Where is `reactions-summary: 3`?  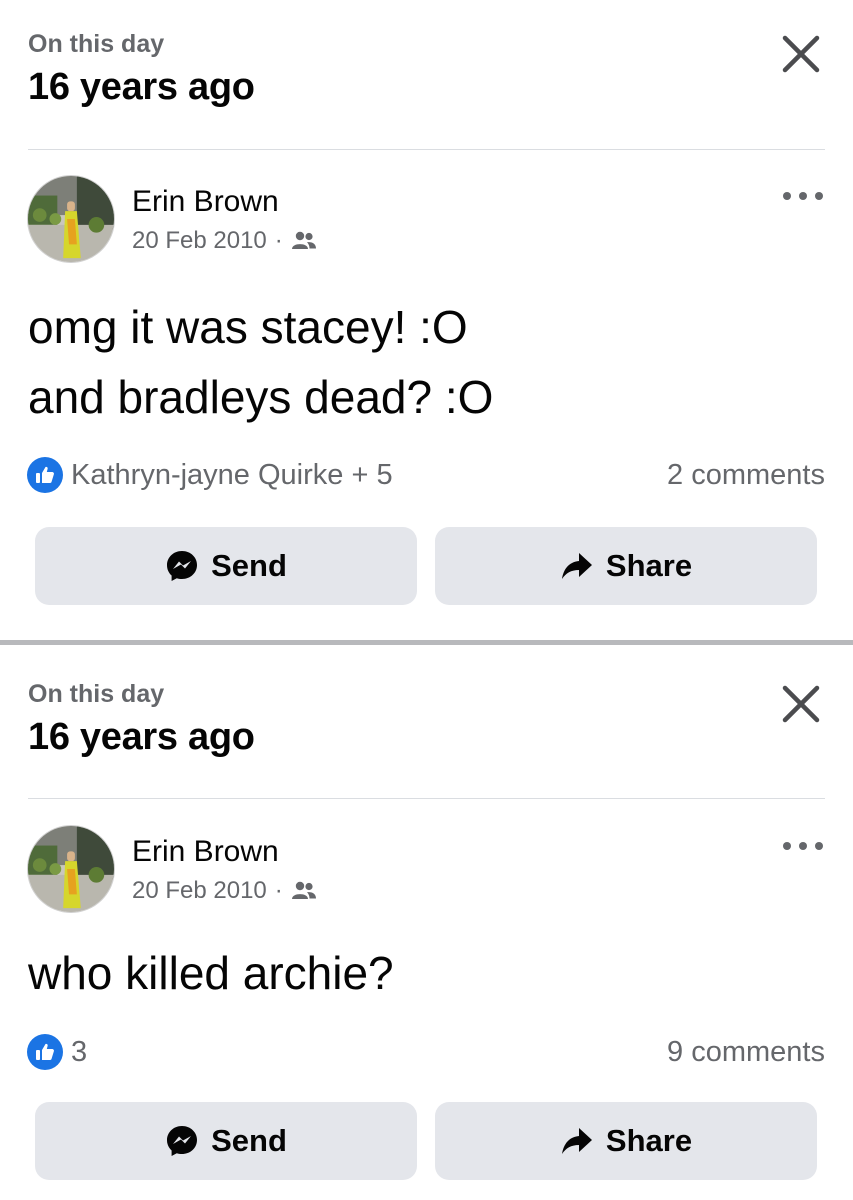
reactions-summary: 3 is located at coordinates (57, 1052).